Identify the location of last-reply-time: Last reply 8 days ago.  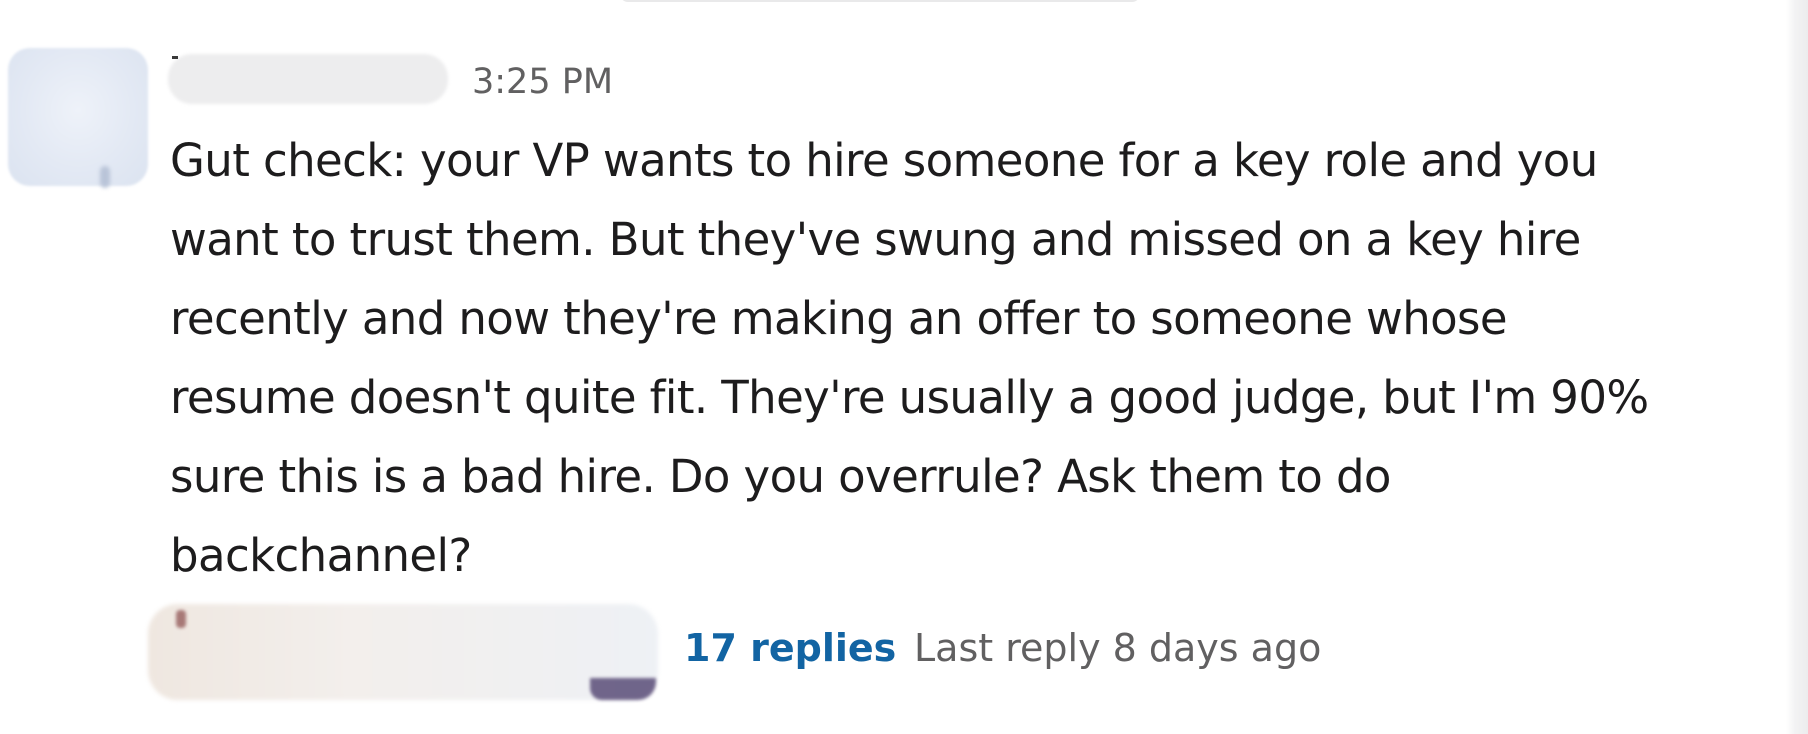
(1118, 648).